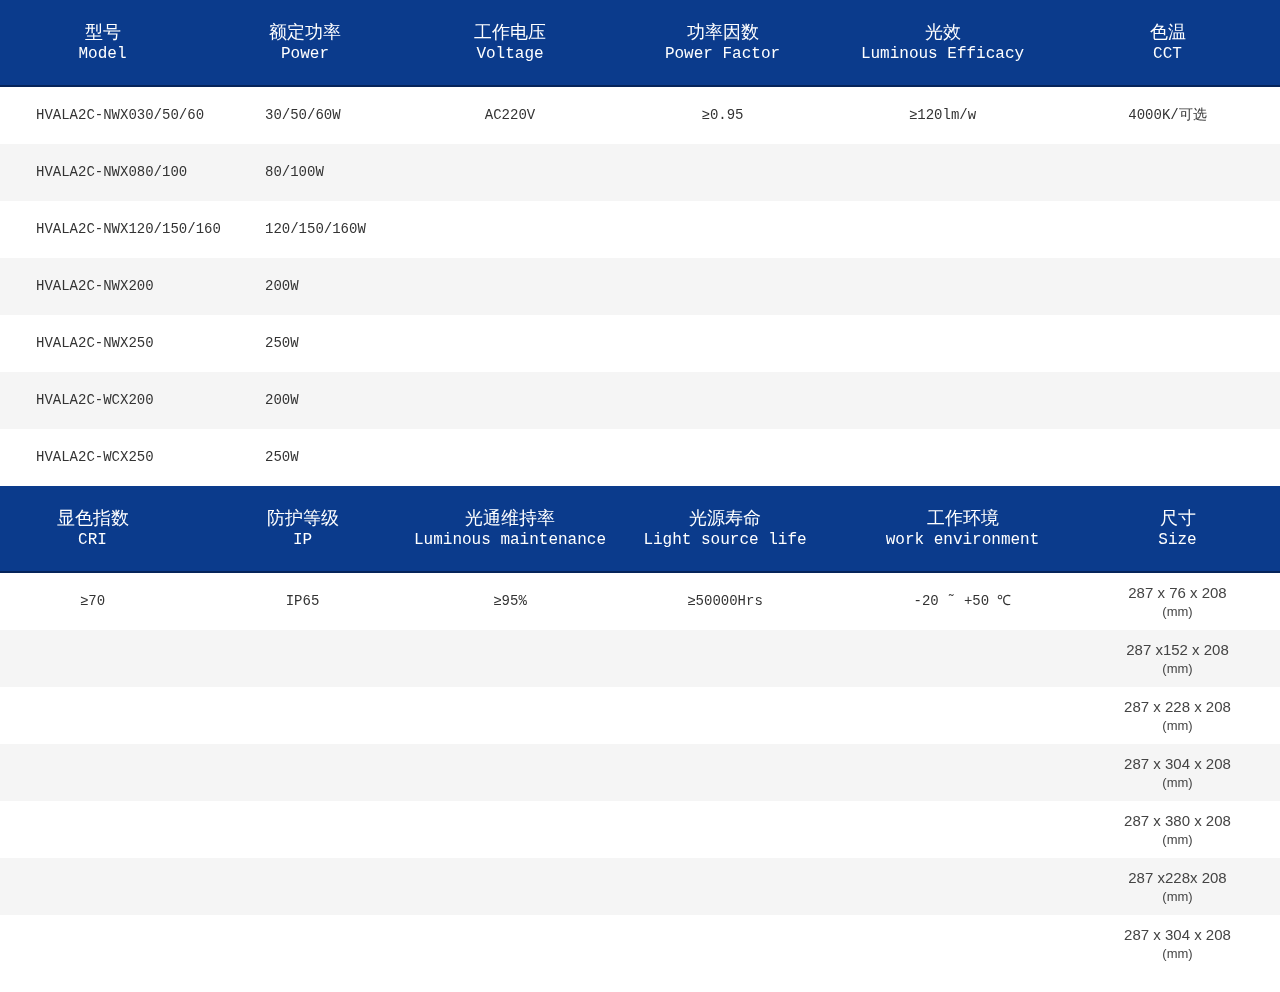  Describe the element at coordinates (1177, 649) in the screenshot. I see `size-text: 287 x152 x 208` at that location.